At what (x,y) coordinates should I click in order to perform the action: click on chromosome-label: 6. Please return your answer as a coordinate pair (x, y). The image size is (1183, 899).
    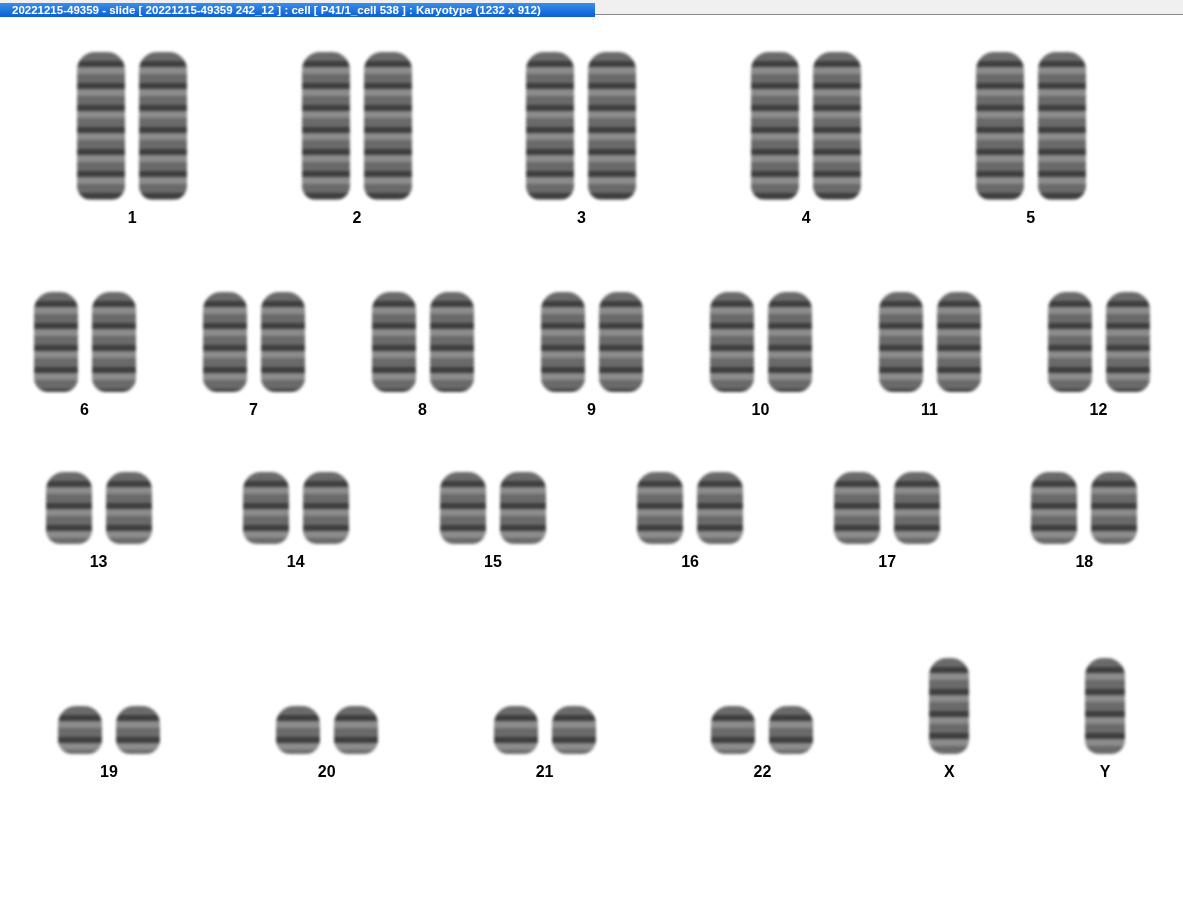
    Looking at the image, I should click on (84, 410).